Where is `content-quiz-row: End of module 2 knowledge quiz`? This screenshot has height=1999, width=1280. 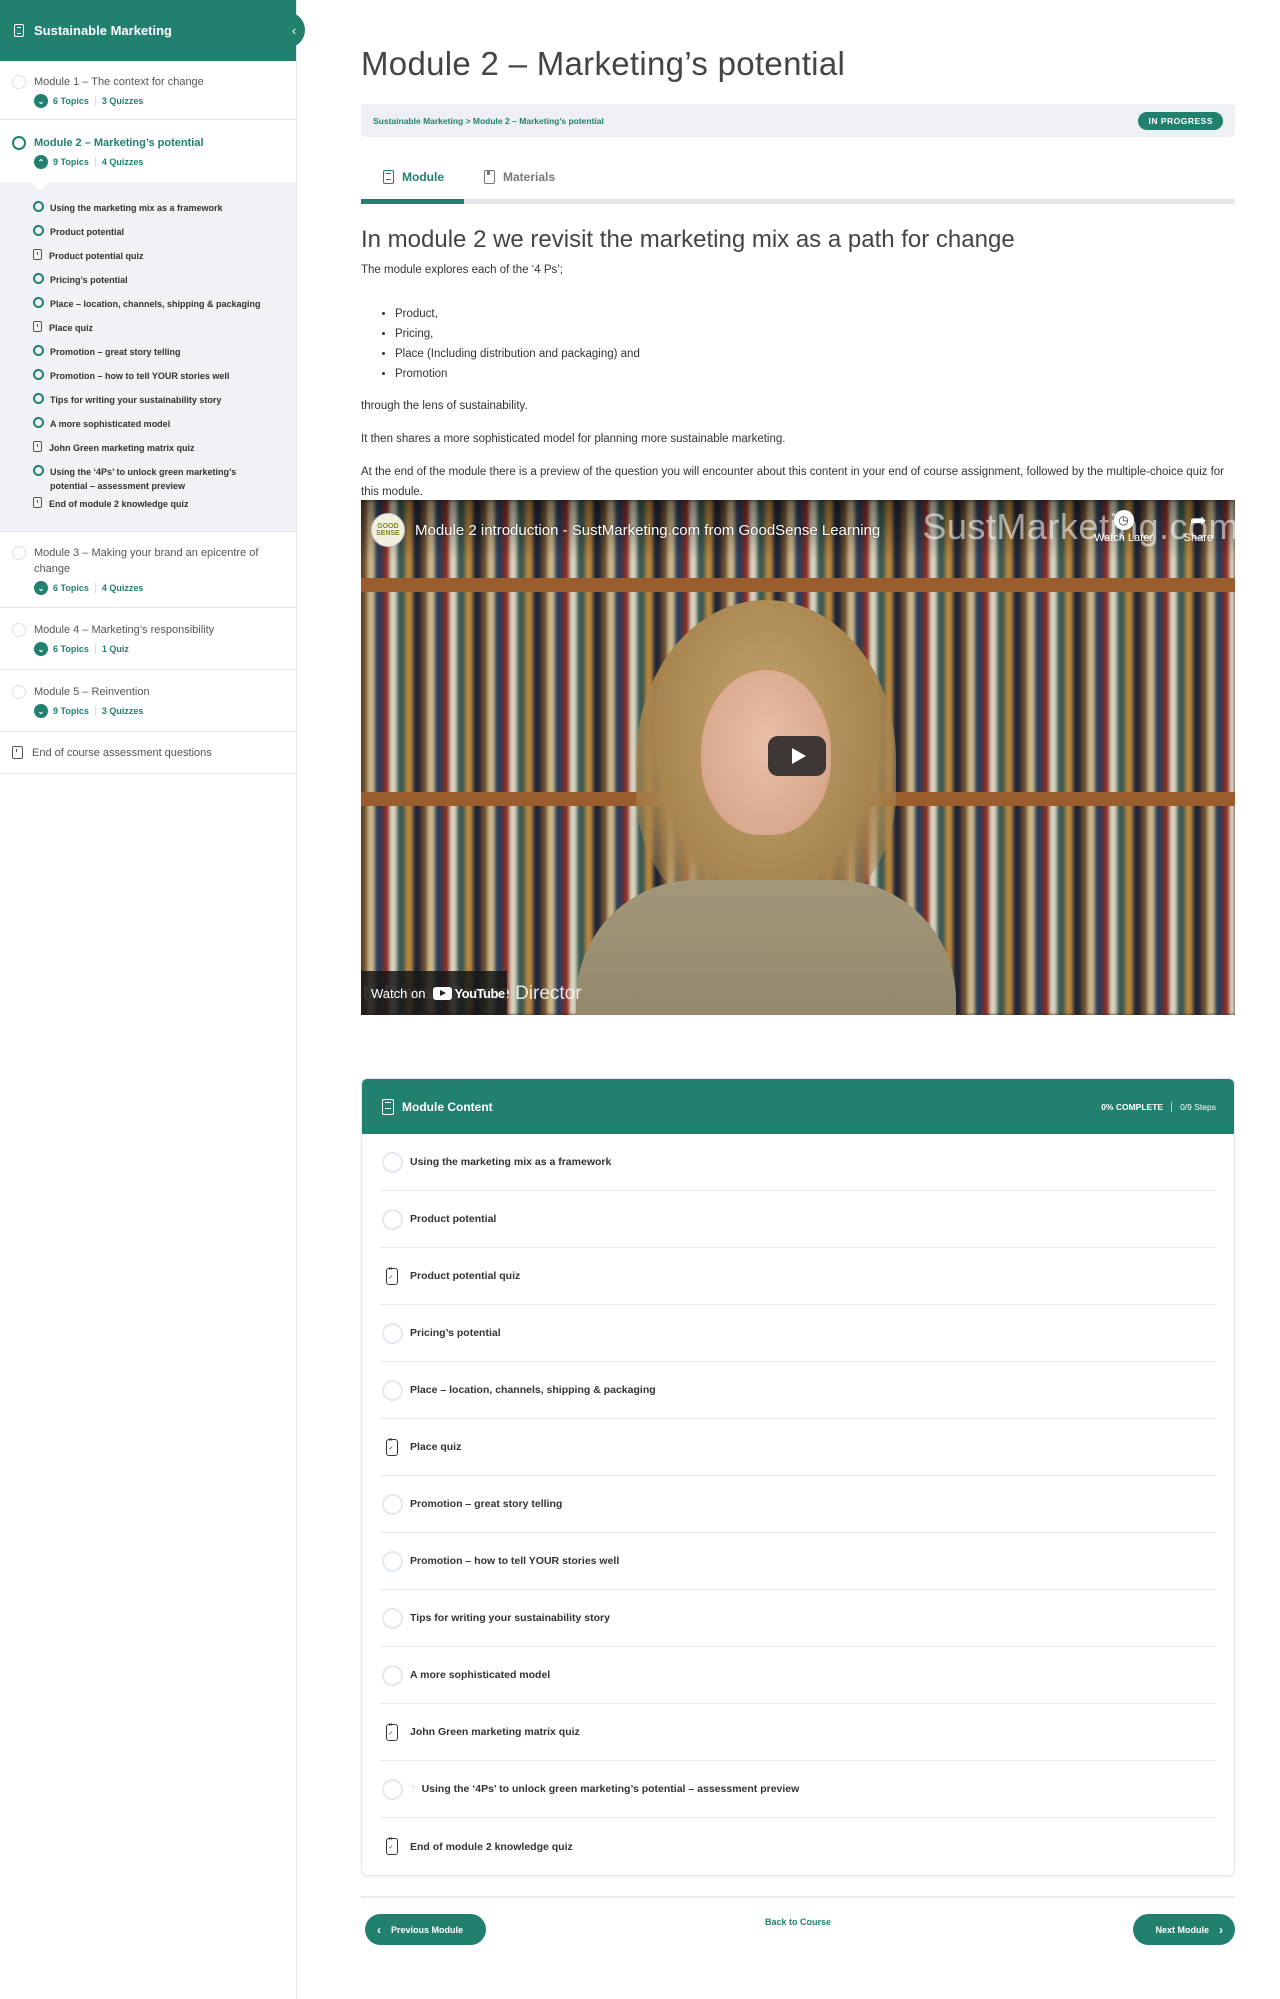
content-quiz-row: End of module 2 knowledge quiz is located at coordinates (798, 1846).